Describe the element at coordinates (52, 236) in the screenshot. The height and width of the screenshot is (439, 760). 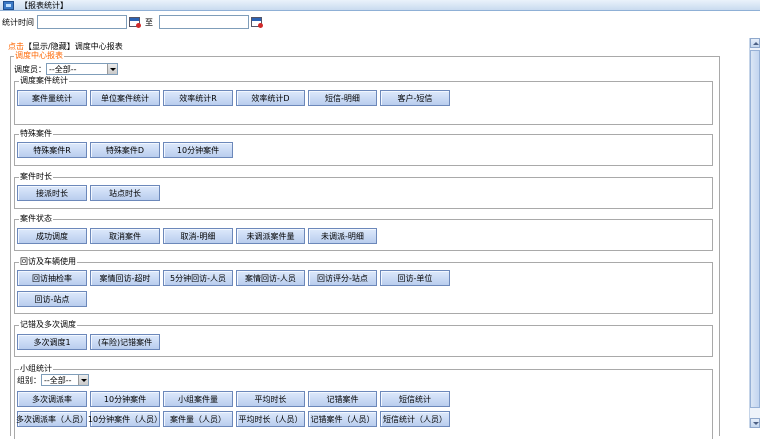
I see `success-dispatch-button: 成功调度` at that location.